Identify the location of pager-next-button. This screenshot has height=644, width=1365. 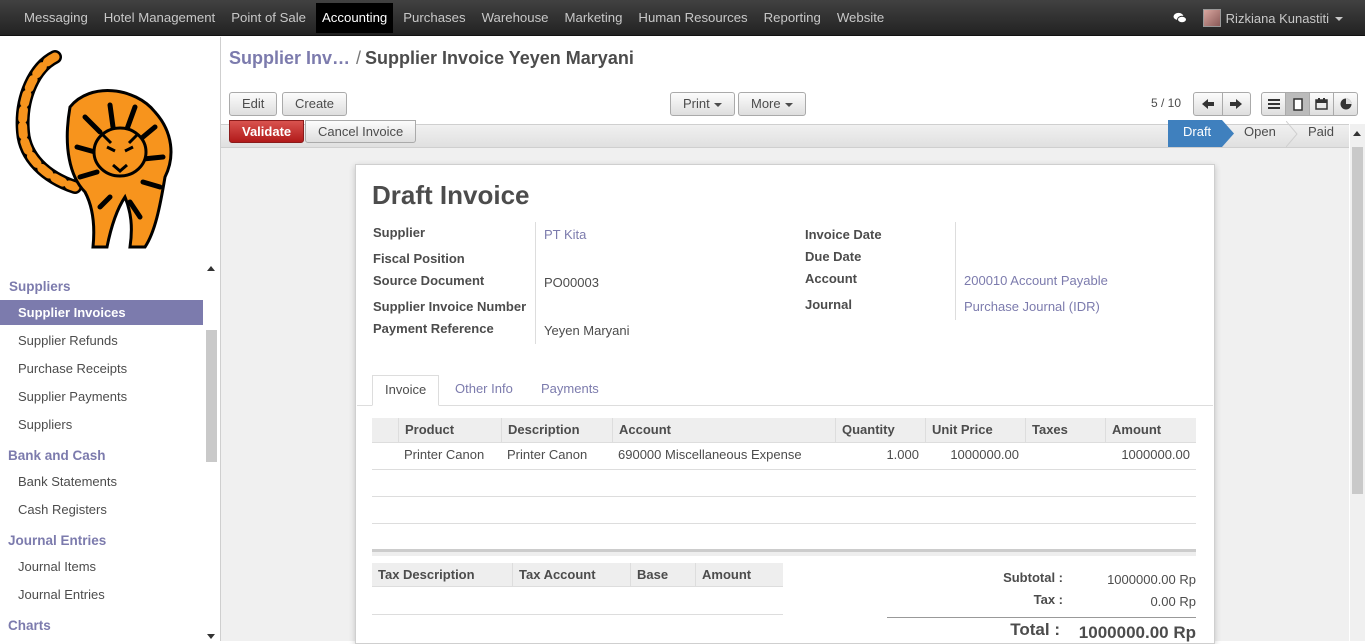
(1237, 104).